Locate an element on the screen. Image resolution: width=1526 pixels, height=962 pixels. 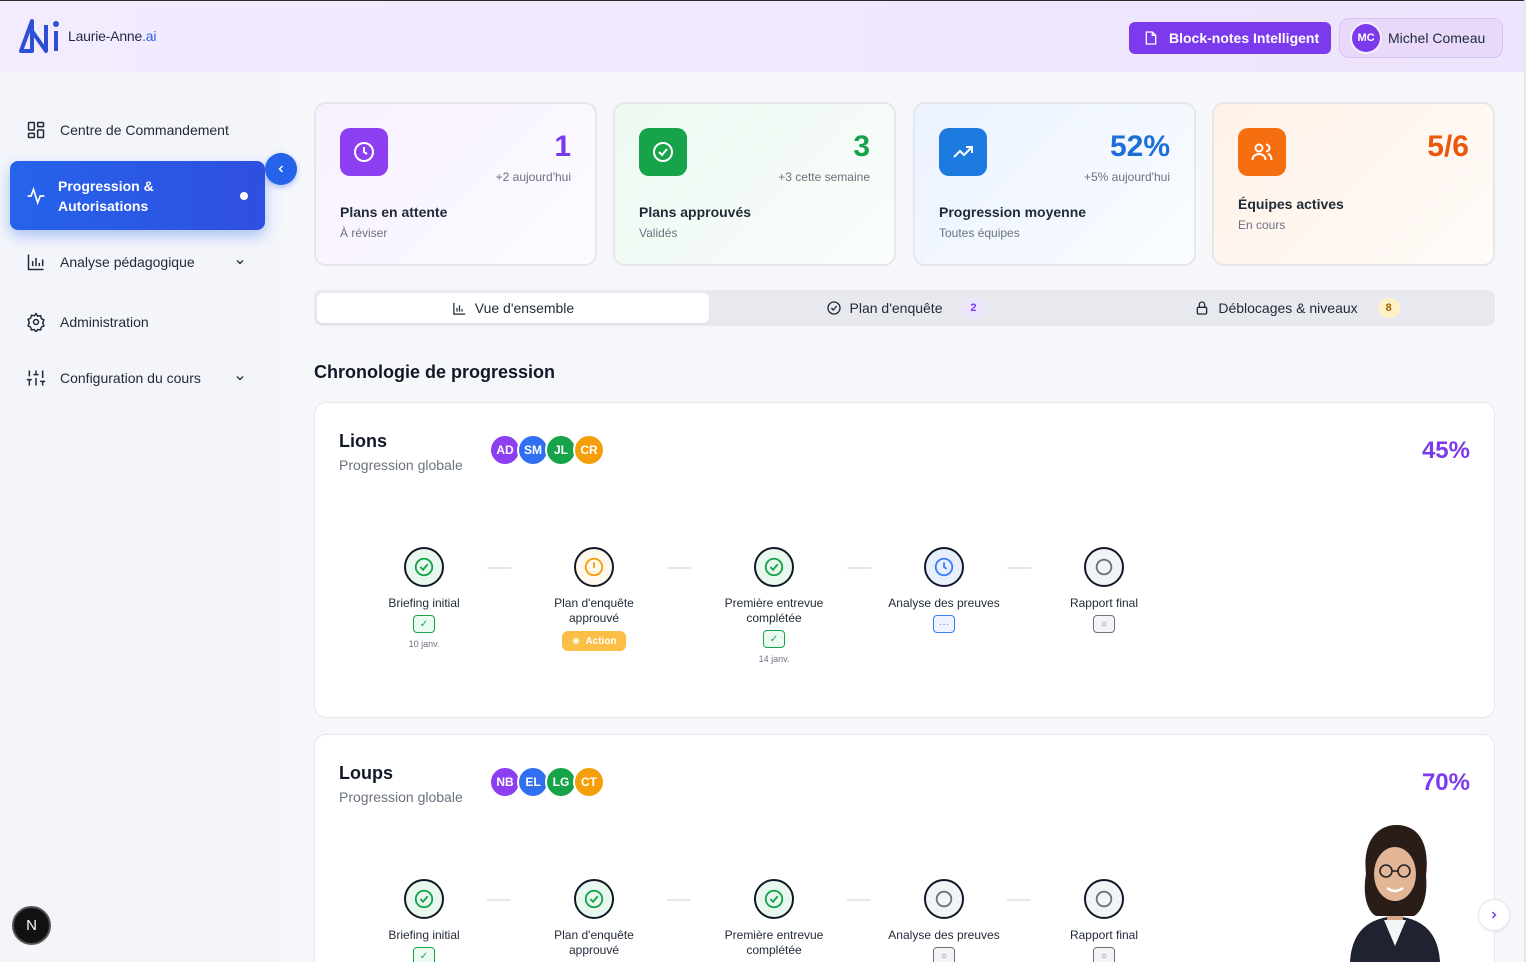
action-badge: Action is located at coordinates (594, 641).